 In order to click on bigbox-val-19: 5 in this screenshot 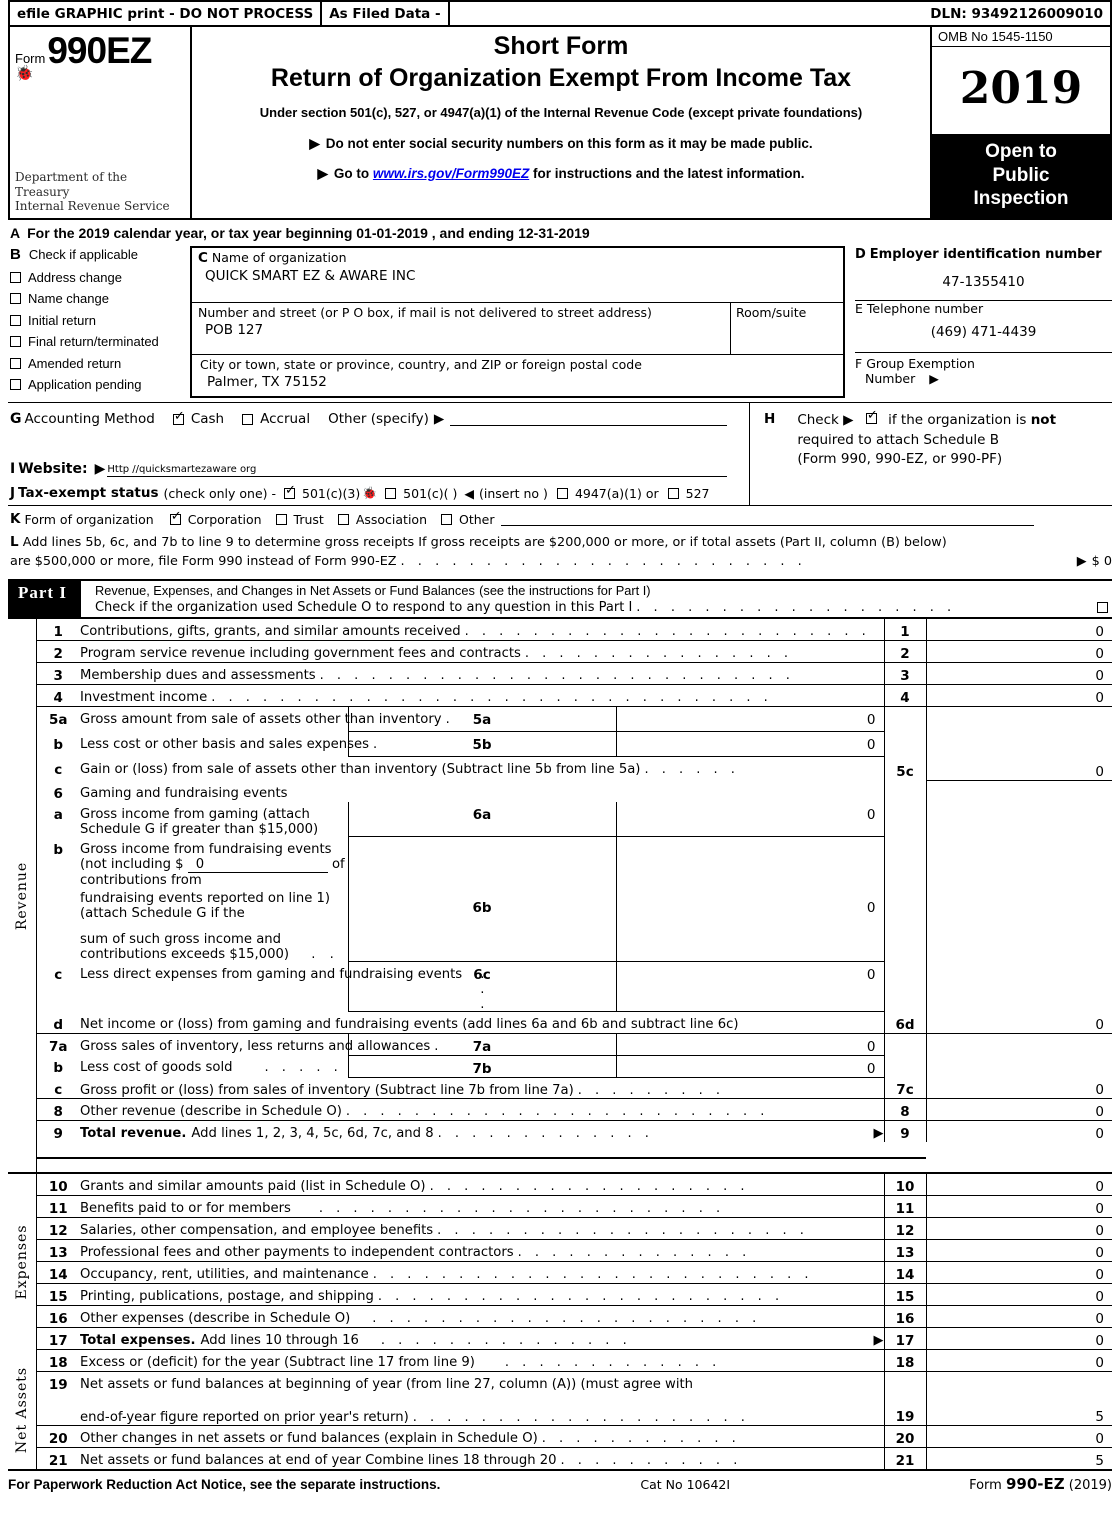, I will do `click(1019, 1399)`.